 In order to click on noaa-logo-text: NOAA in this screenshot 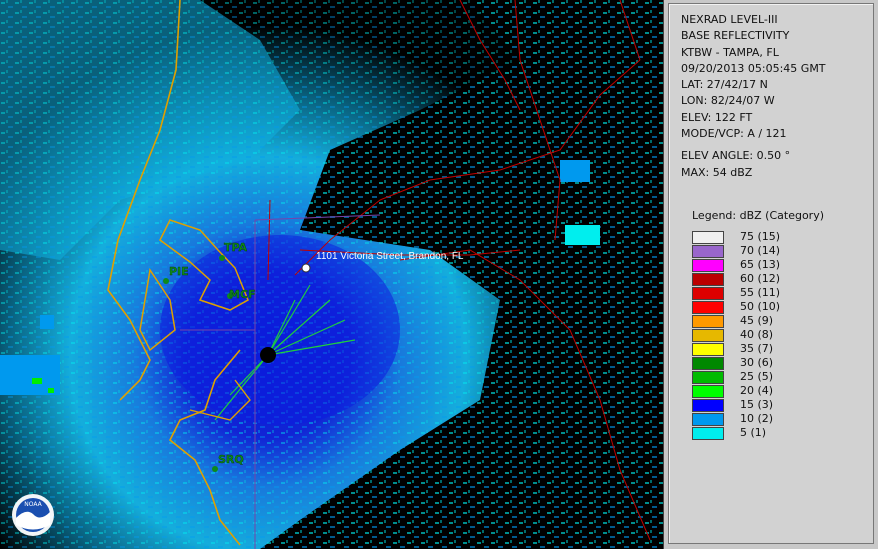, I will do `click(33, 504)`.